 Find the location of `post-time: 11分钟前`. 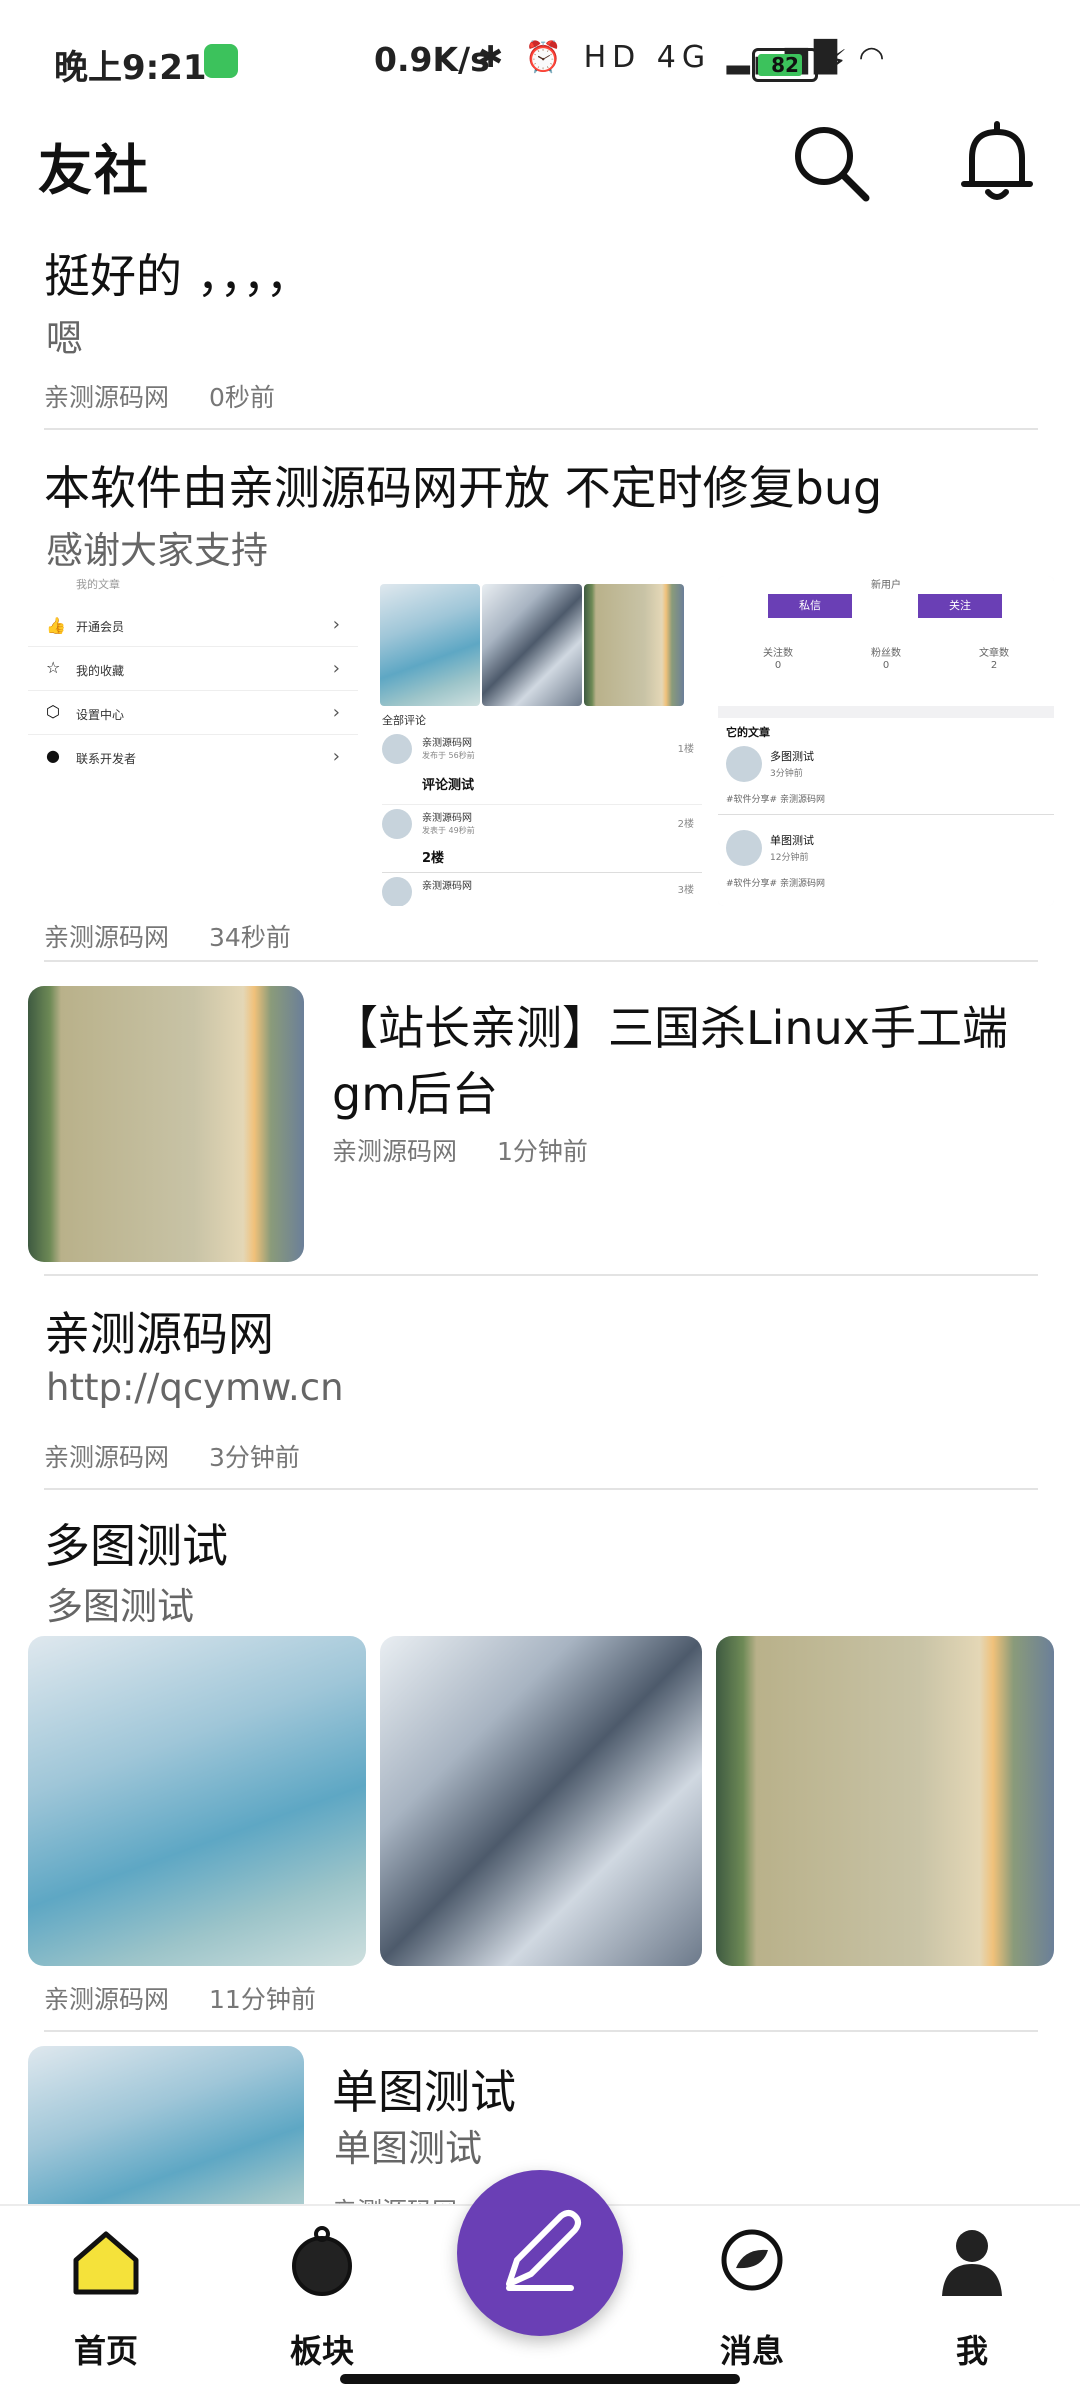

post-time: 11分钟前 is located at coordinates (262, 1999).